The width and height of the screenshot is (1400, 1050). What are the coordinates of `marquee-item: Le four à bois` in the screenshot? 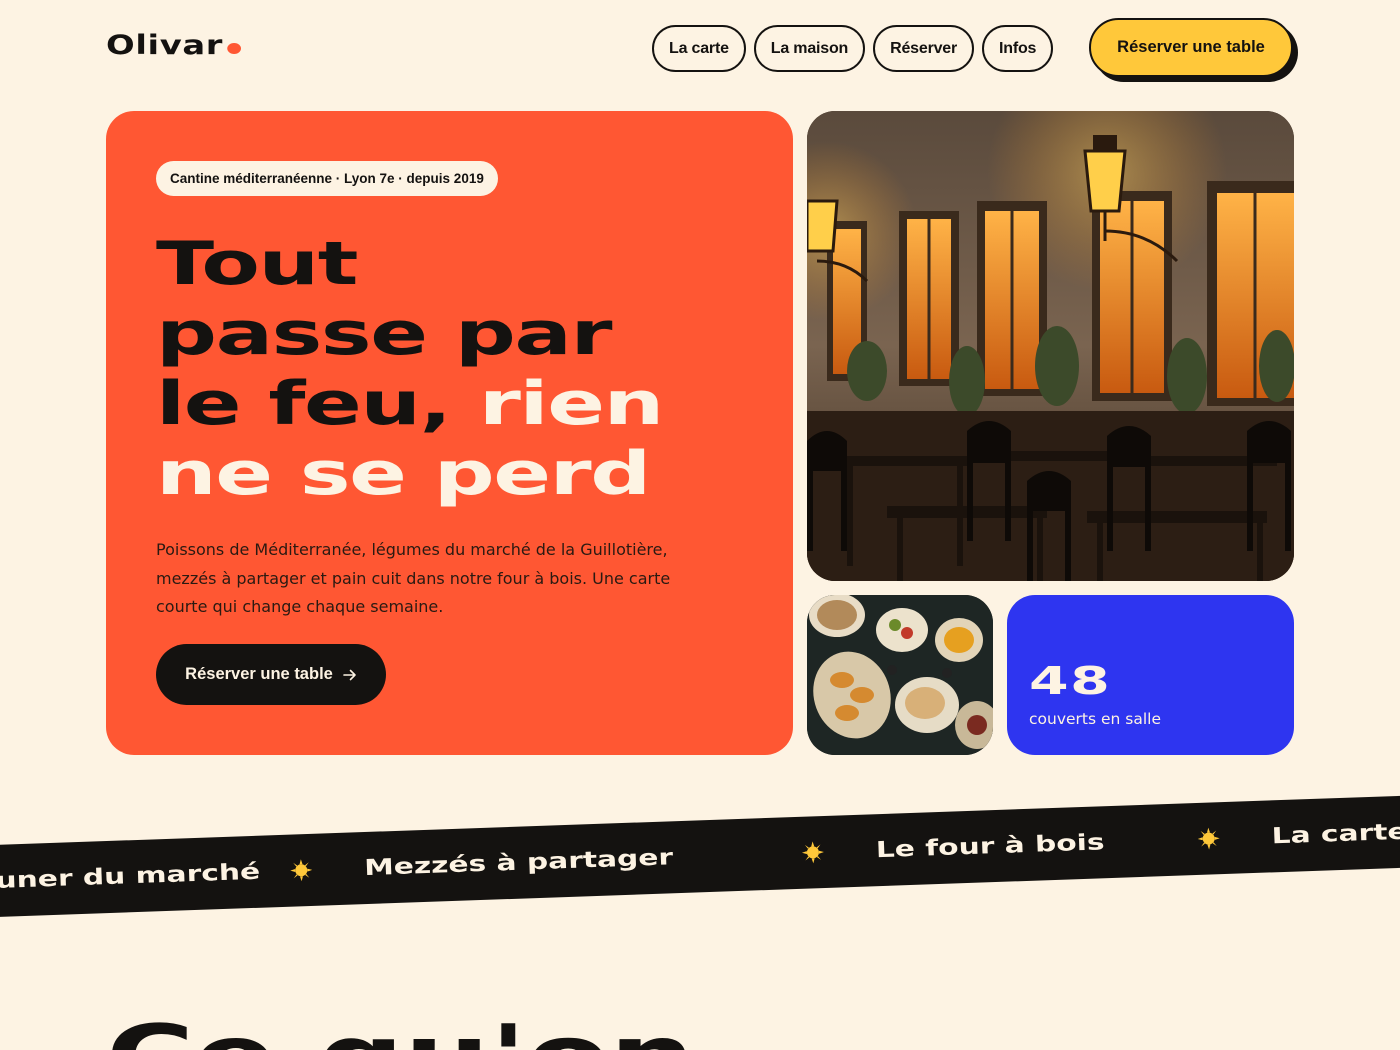 It's located at (990, 846).